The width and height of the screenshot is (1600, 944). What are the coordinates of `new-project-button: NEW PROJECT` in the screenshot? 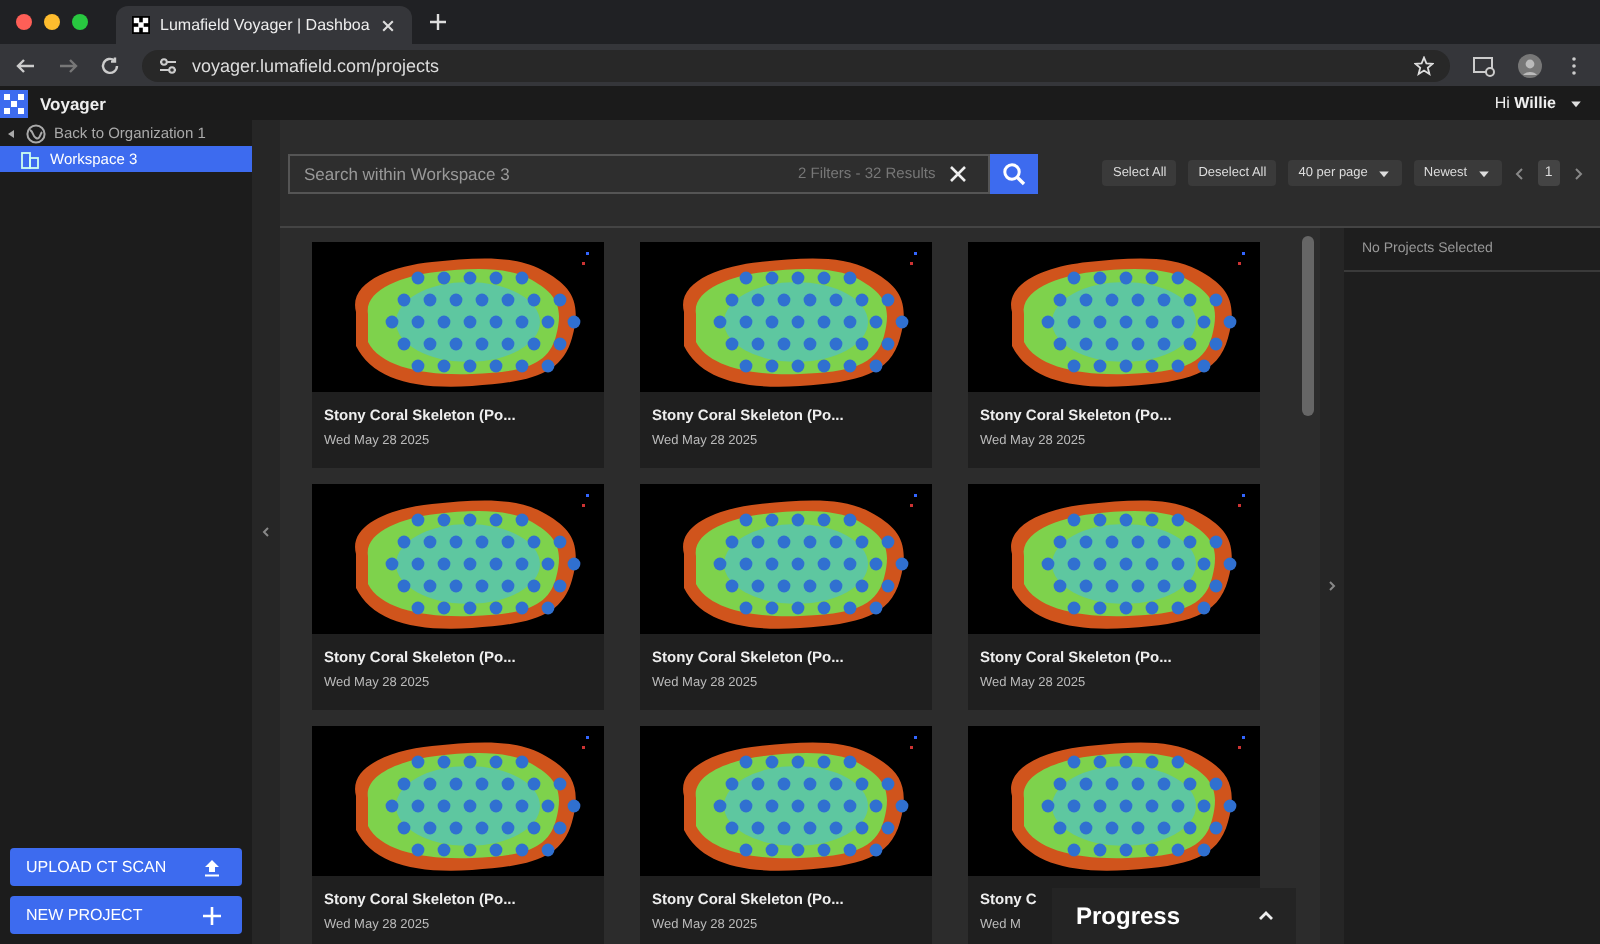 It's located at (126, 915).